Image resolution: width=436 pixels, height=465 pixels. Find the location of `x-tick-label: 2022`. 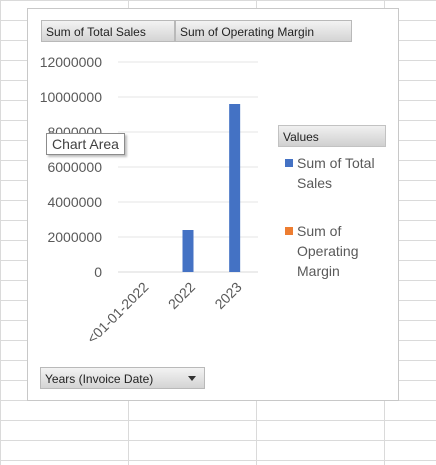

x-tick-label: 2022 is located at coordinates (181, 295).